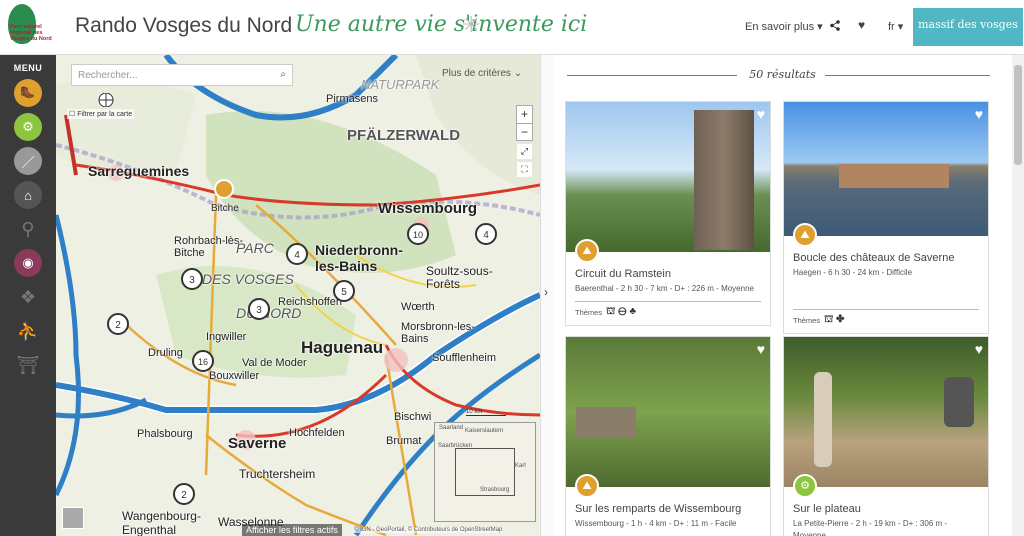  I want to click on map-label-brumath: Brumat, so click(404, 441).